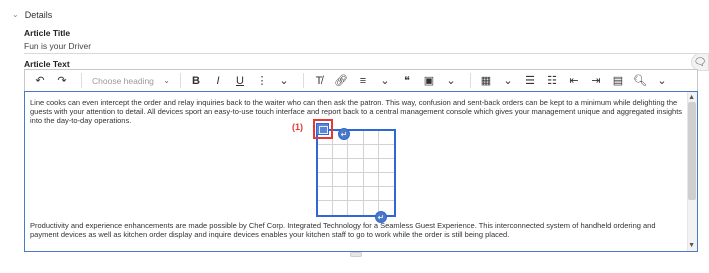 The image size is (709, 273). What do you see at coordinates (640, 80) in the screenshot?
I see `find-icon: 🔍︎` at bounding box center [640, 80].